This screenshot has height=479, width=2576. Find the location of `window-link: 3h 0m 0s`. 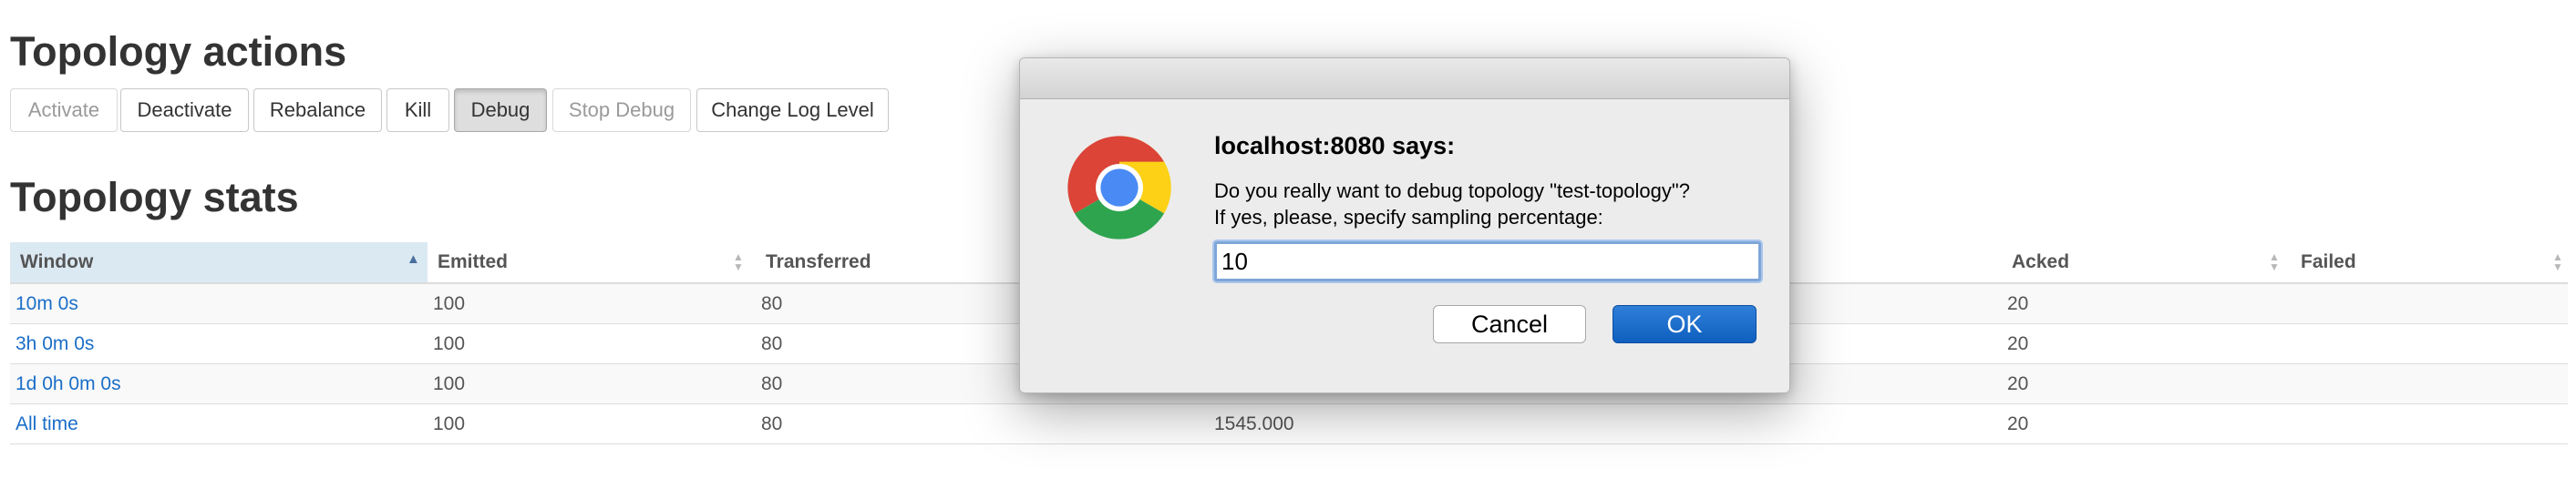

window-link: 3h 0m 0s is located at coordinates (52, 343).